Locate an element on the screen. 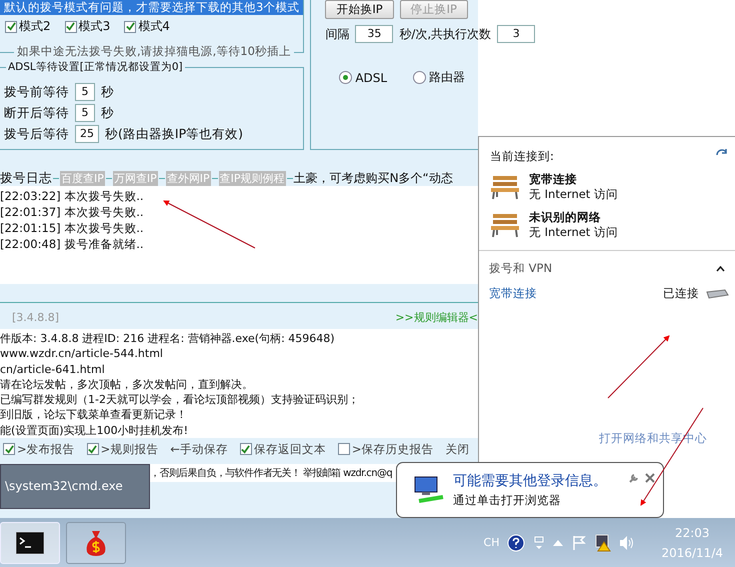  mode-checkbox: 模式4 is located at coordinates (147, 26).